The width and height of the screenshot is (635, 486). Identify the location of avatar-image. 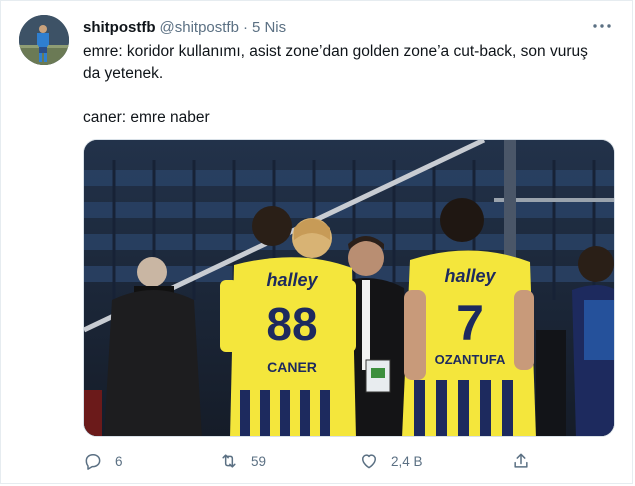
(44, 40).